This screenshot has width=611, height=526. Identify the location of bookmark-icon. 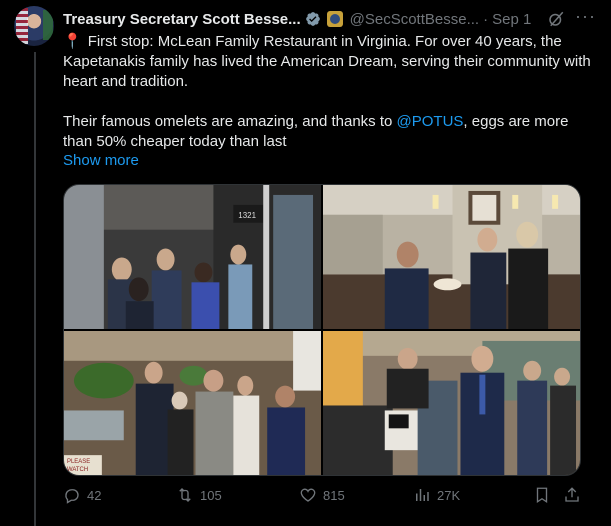
(542, 495).